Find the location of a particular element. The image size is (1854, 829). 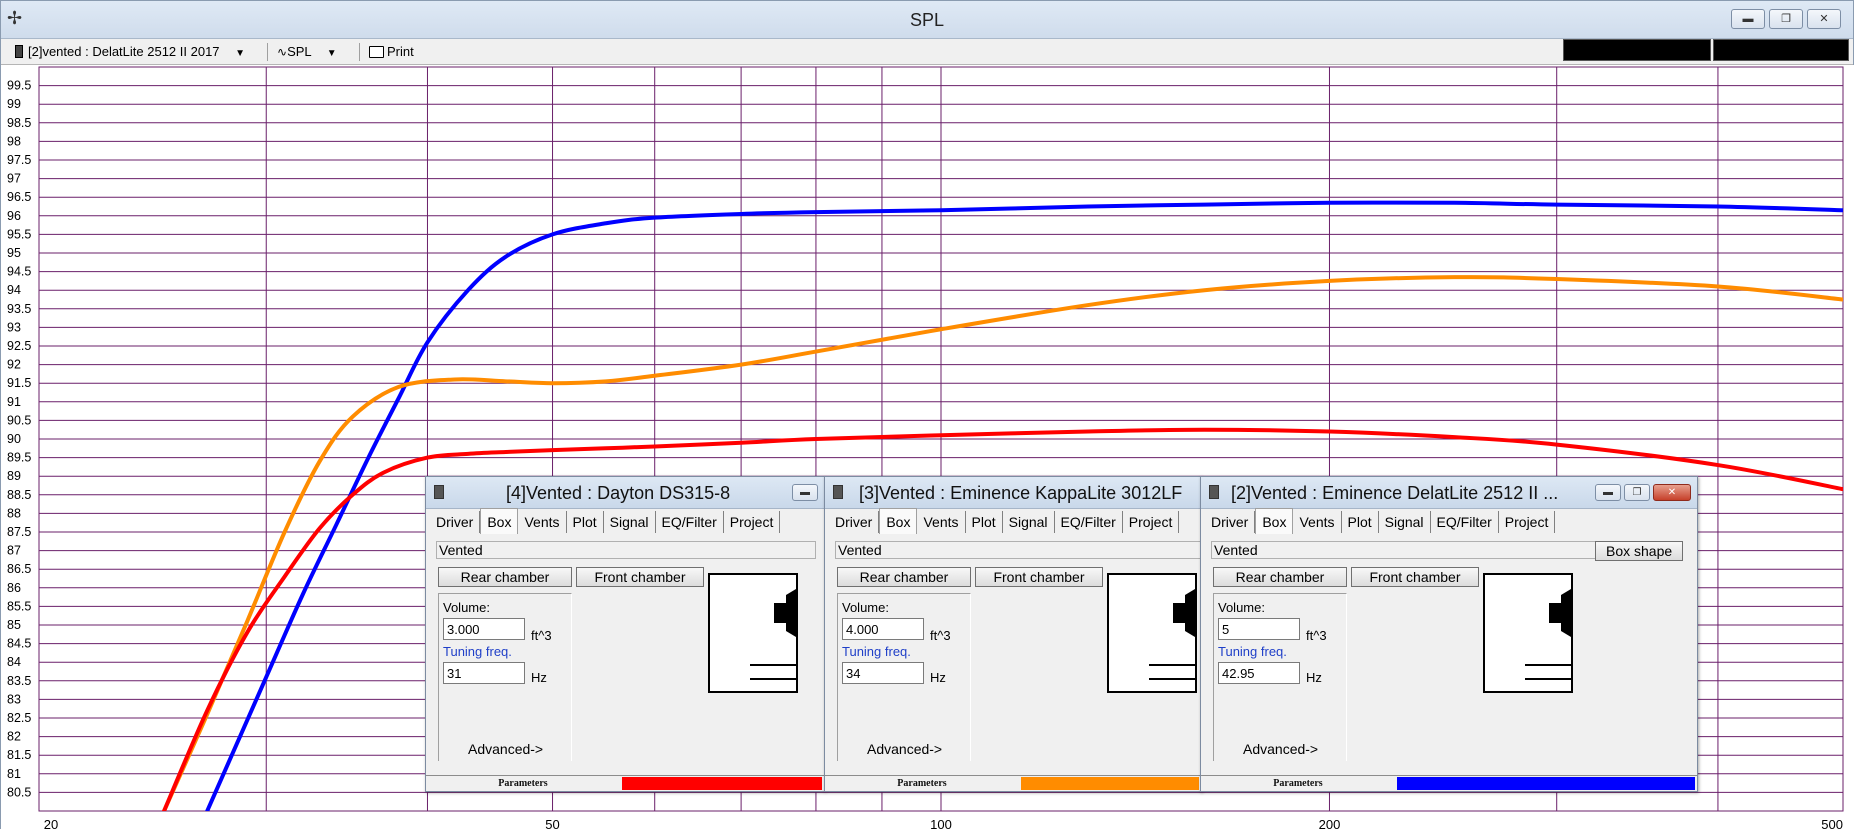

x-tick-label: 500 is located at coordinates (1832, 823).